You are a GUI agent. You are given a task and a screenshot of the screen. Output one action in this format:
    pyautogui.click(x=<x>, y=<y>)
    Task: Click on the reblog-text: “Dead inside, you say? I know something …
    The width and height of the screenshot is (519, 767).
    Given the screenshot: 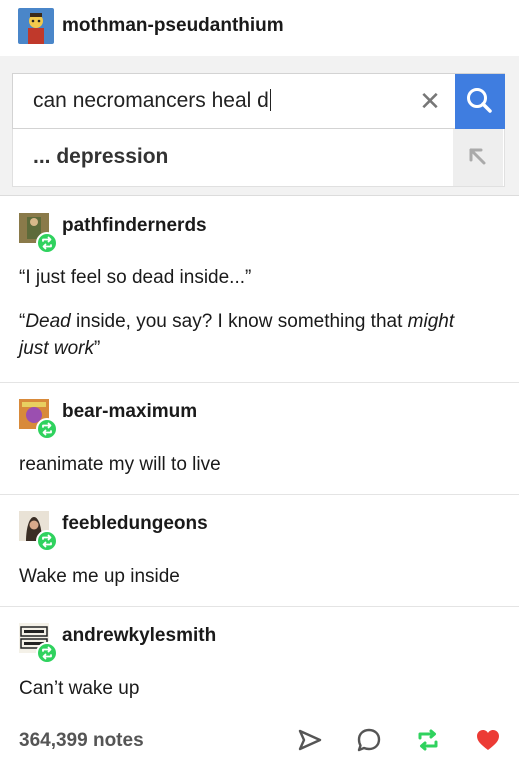 What is the action you would take?
    pyautogui.click(x=237, y=335)
    